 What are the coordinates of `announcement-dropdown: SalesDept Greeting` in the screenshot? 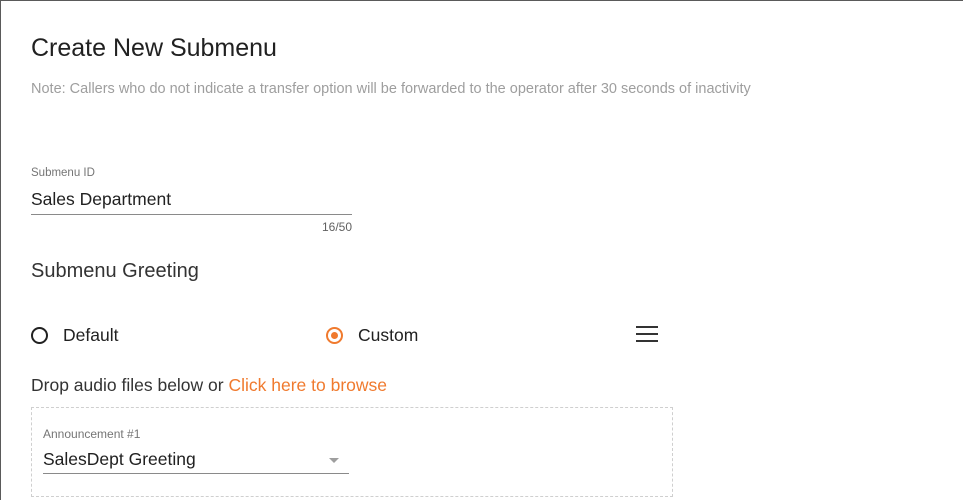 It's located at (196, 460).